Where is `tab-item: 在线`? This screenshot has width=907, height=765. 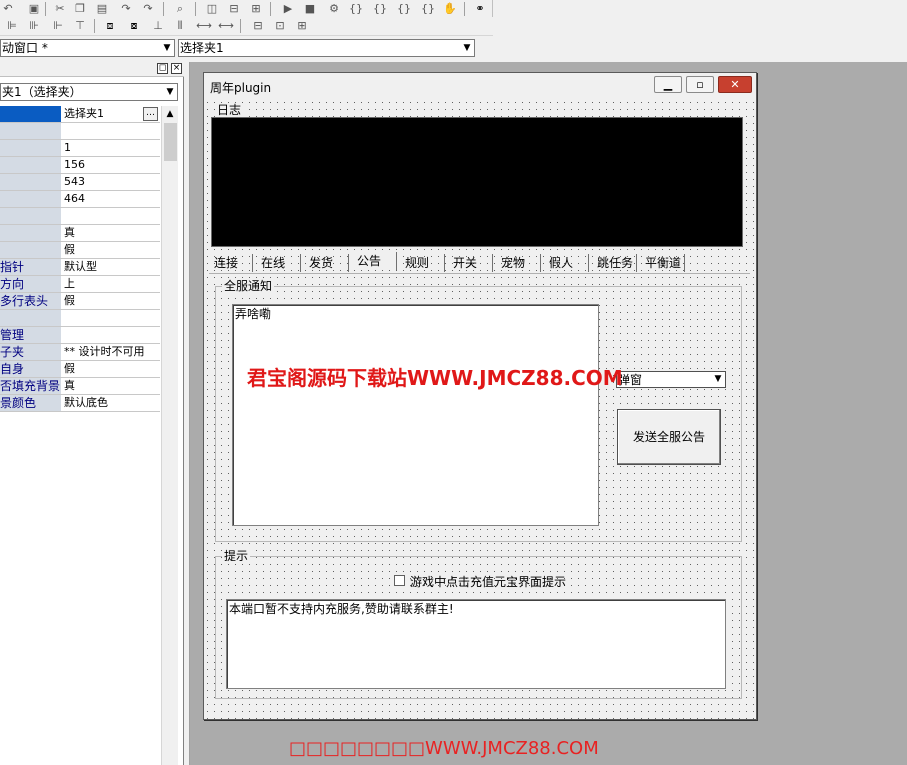 tab-item: 在线 is located at coordinates (278, 263).